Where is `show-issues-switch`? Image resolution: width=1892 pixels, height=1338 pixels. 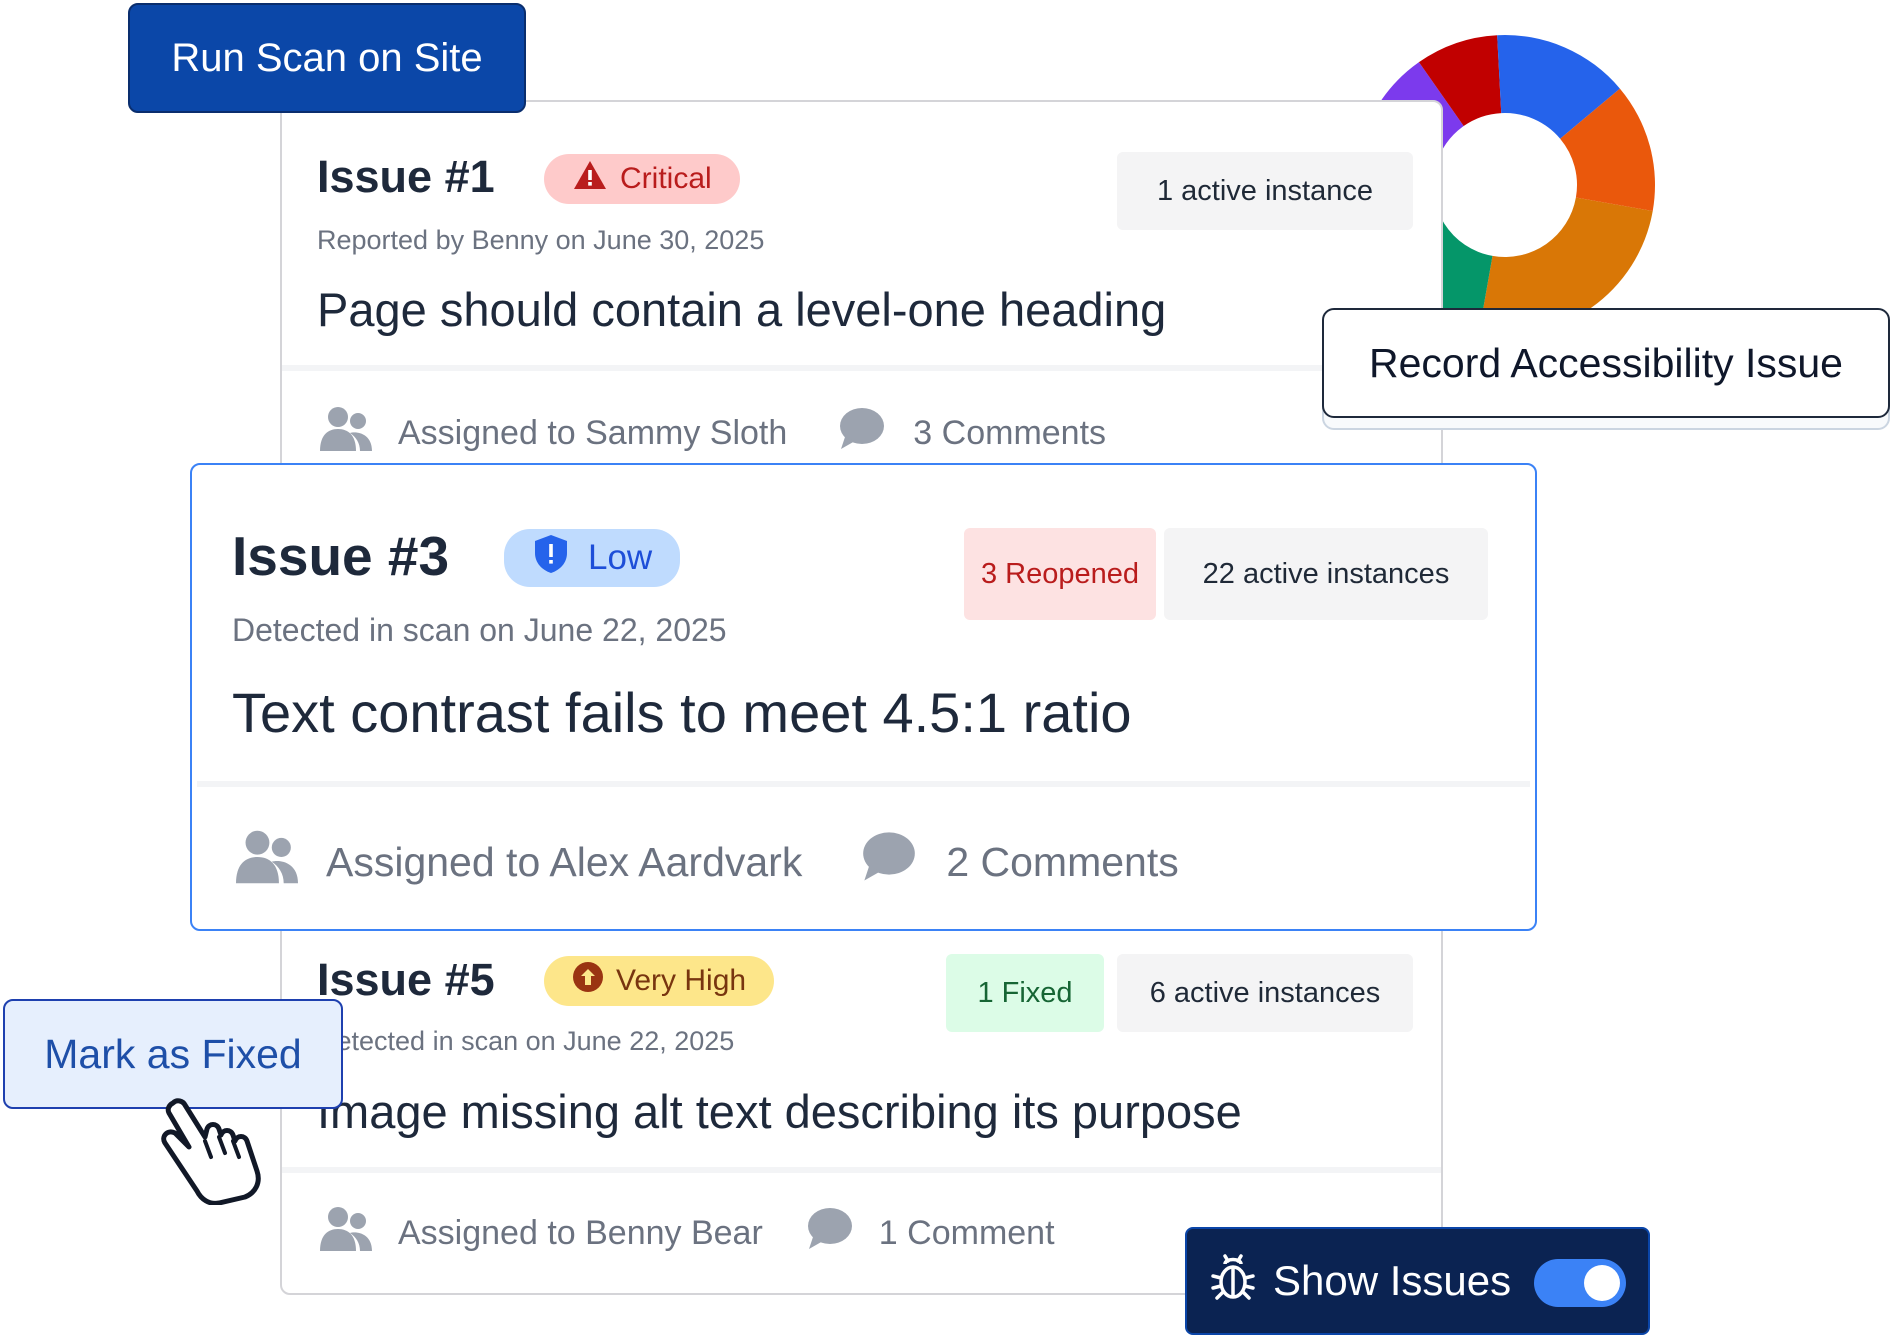
show-issues-switch is located at coordinates (1580, 1283).